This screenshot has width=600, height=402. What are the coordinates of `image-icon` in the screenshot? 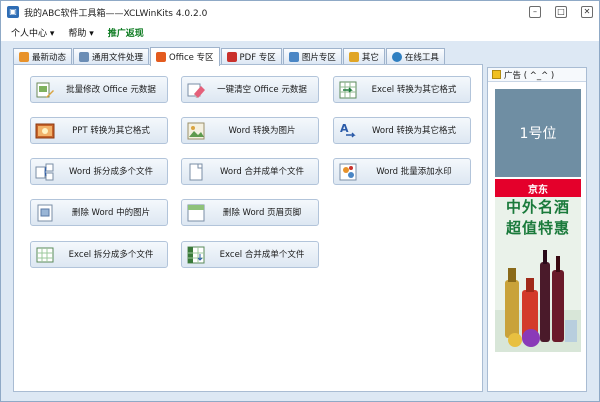 It's located at (293, 57).